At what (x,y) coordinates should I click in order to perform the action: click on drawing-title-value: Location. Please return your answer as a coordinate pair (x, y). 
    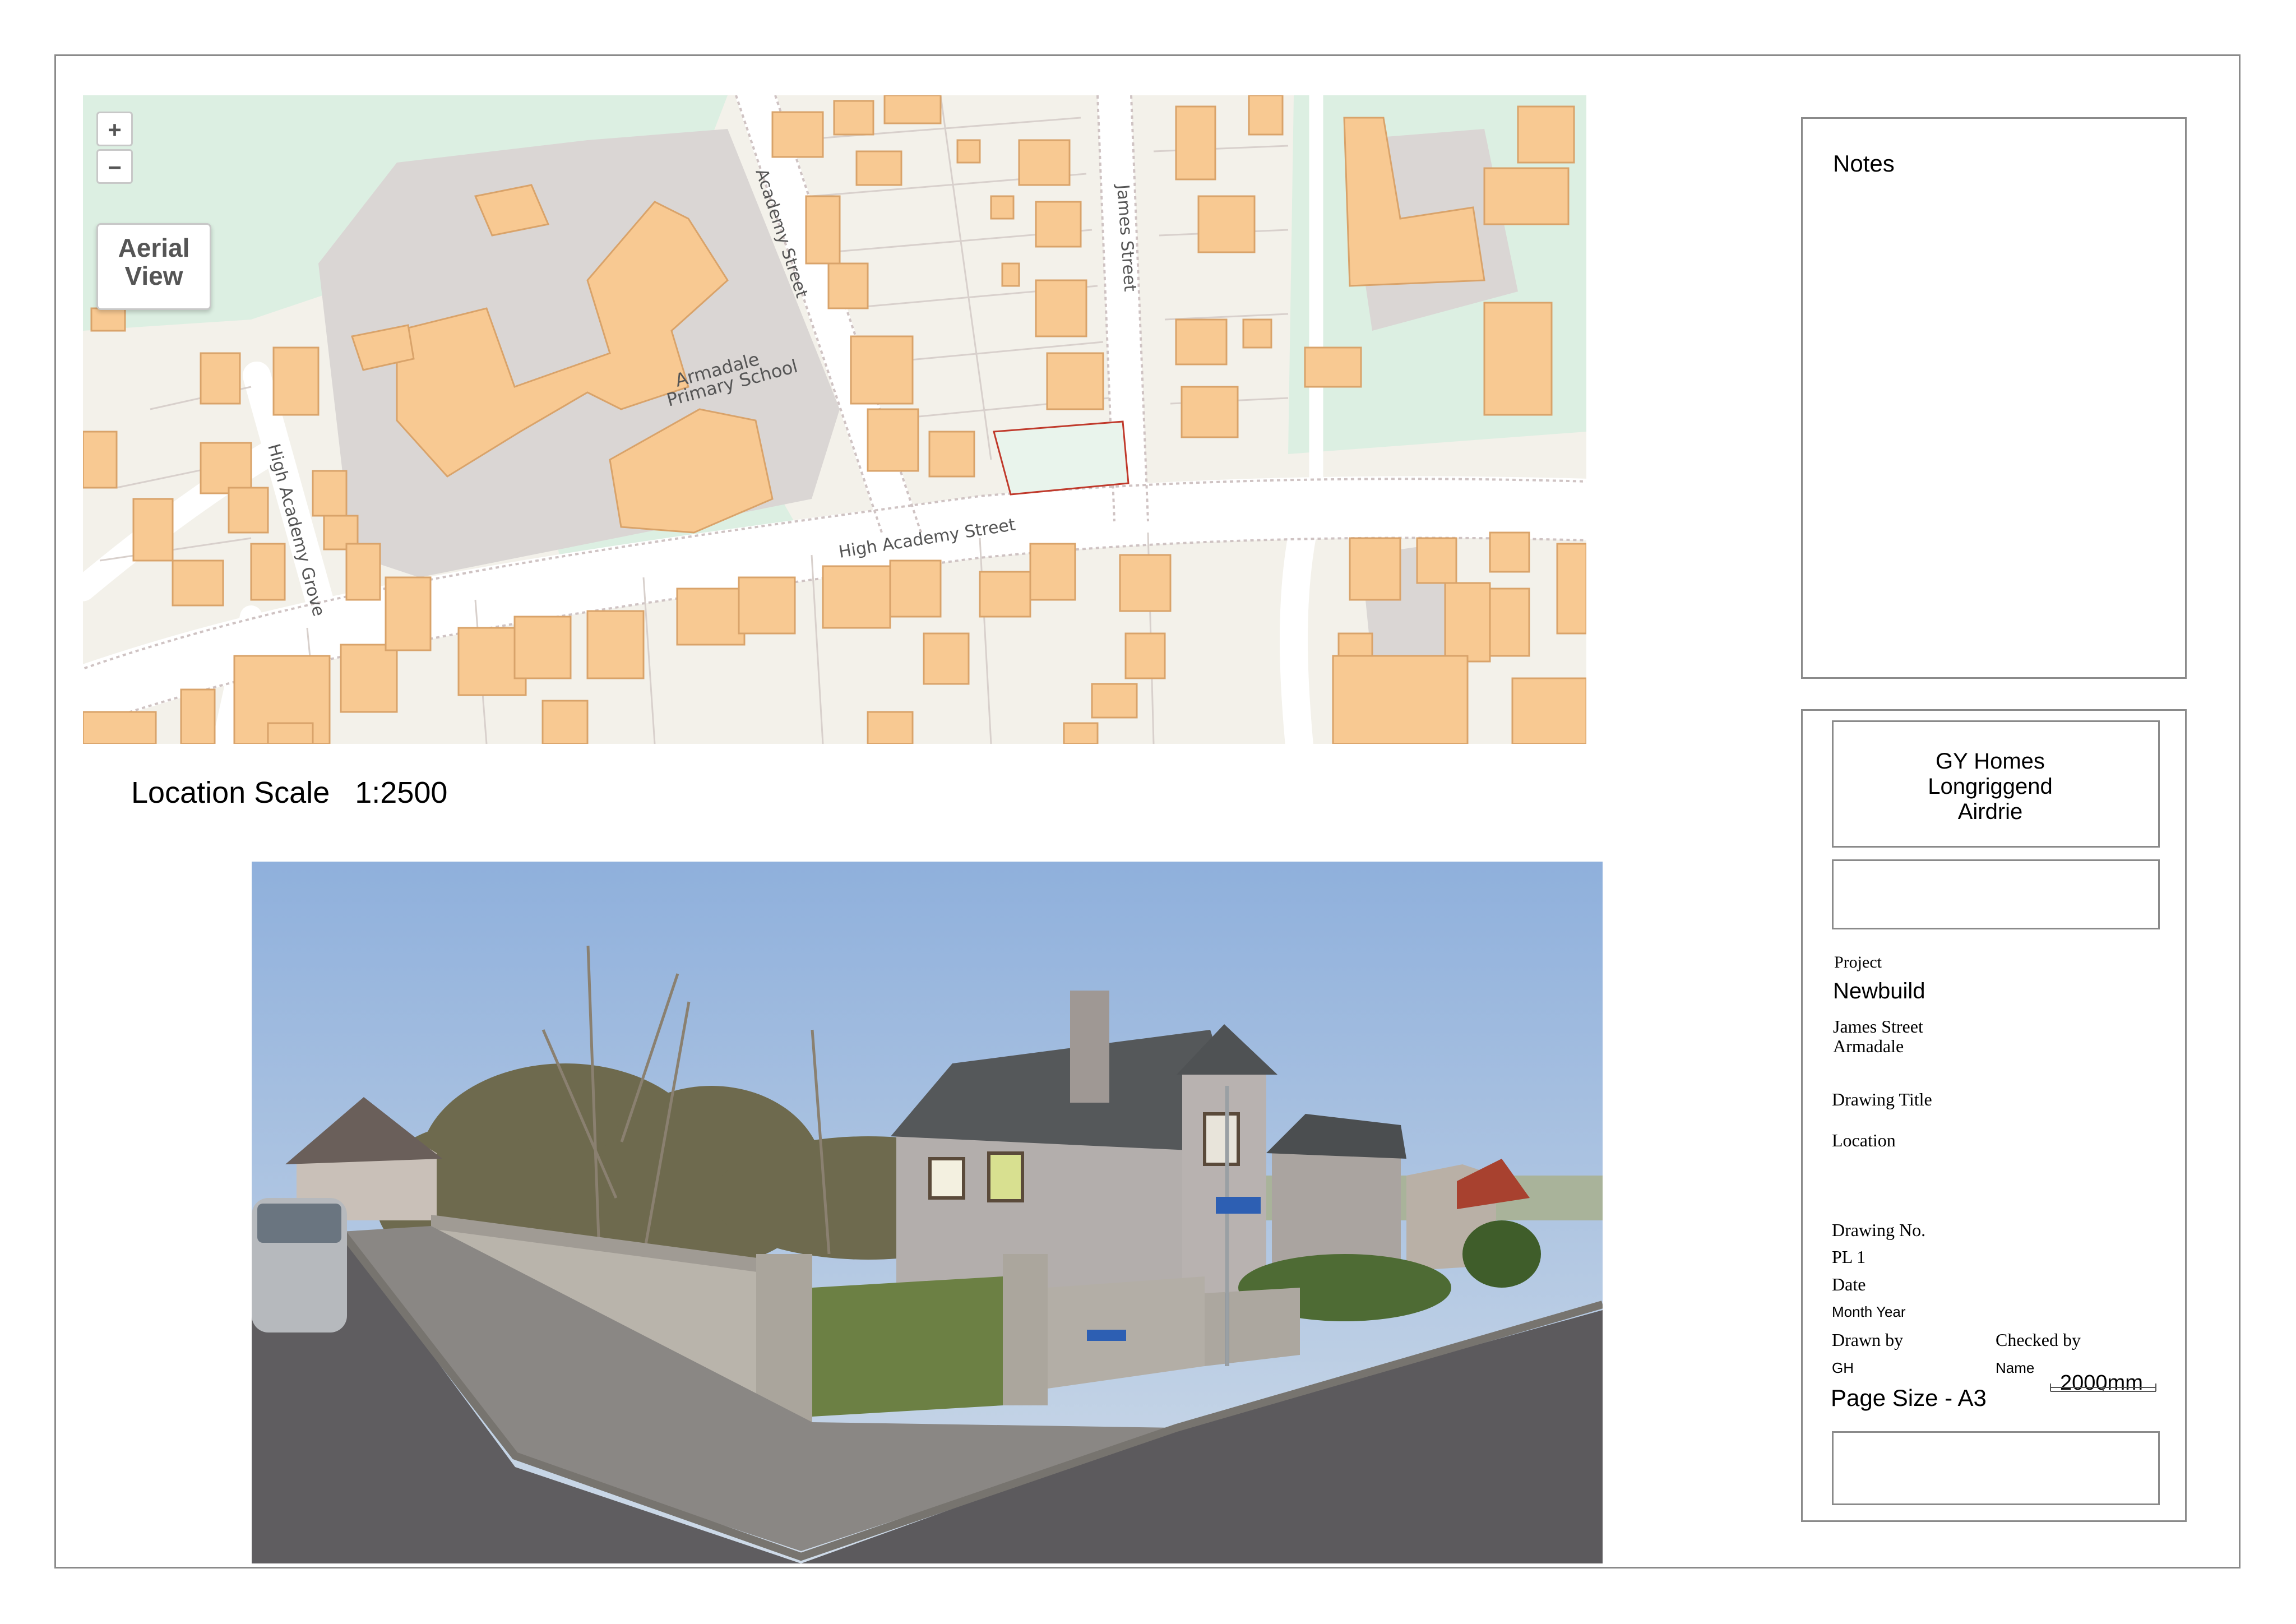
    Looking at the image, I should click on (1864, 1140).